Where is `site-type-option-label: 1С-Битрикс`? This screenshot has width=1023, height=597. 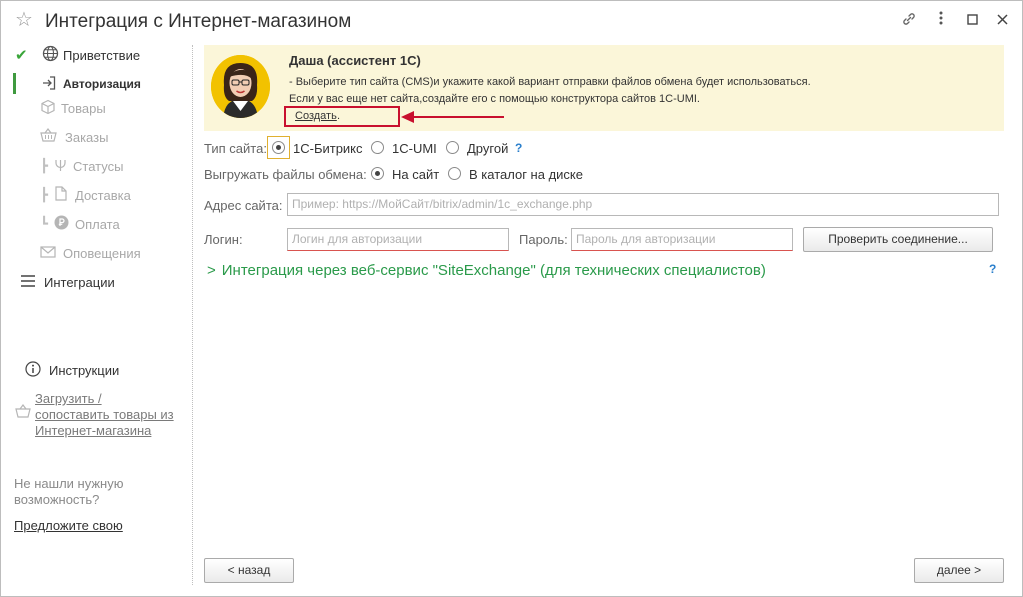 site-type-option-label: 1С-Битрикс is located at coordinates (328, 148).